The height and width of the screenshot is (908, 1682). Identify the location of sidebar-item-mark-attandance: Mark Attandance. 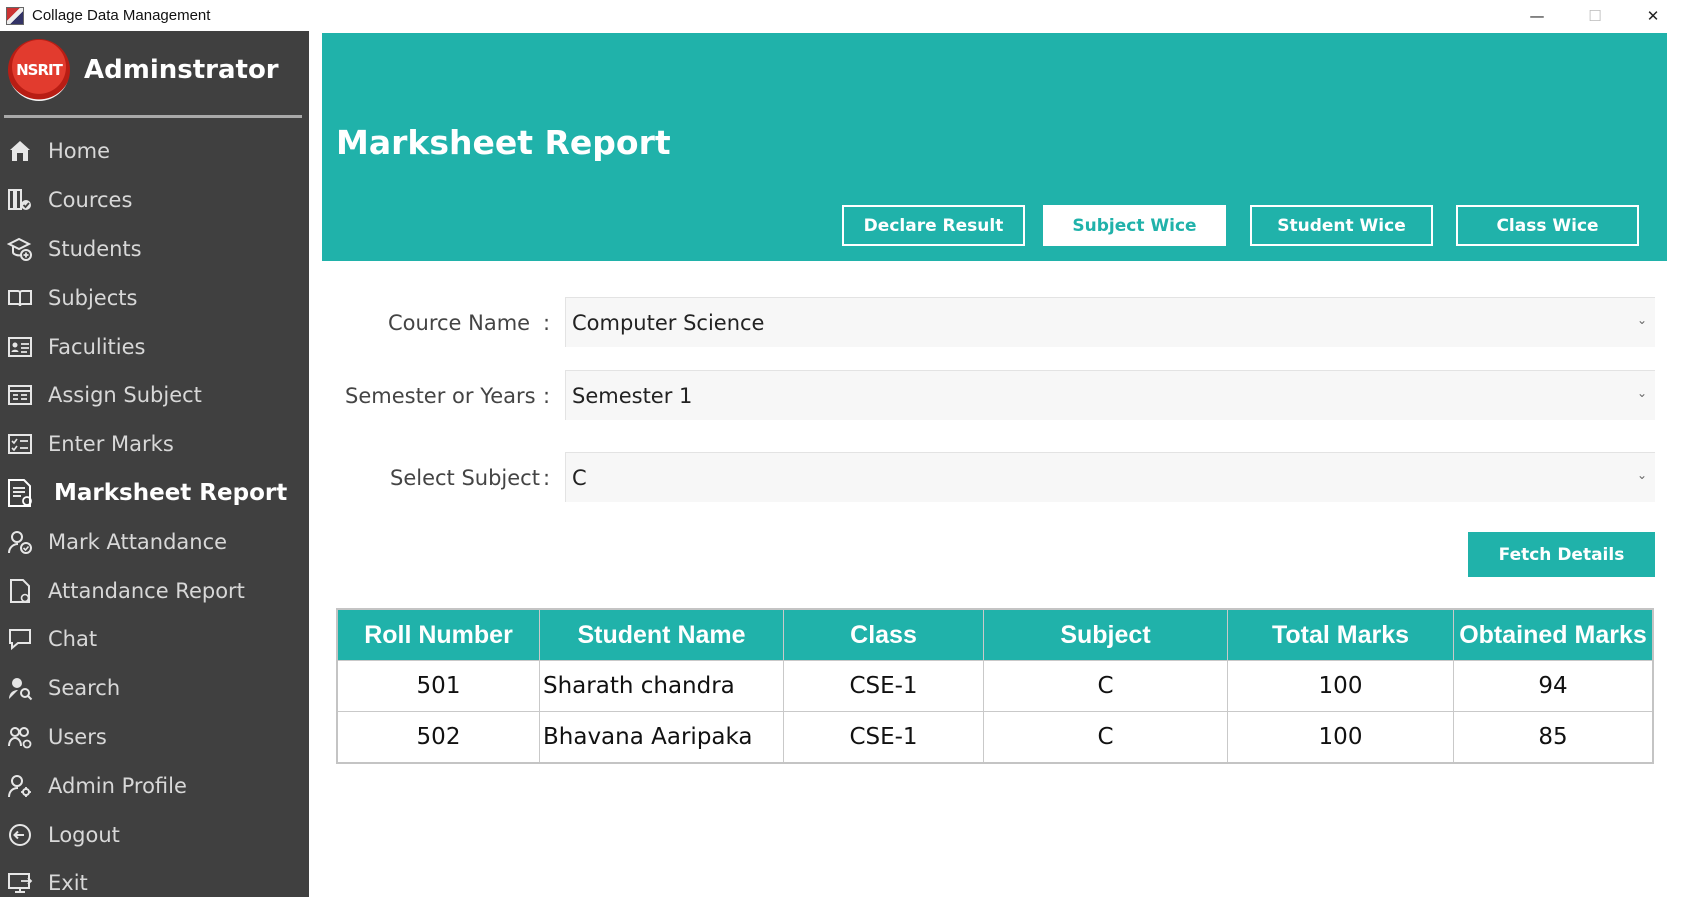
(154, 541).